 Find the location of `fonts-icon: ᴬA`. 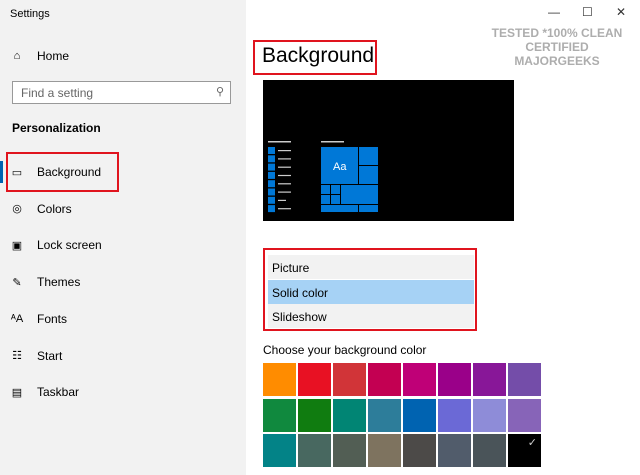

fonts-icon: ᴬA is located at coordinates (17, 318).